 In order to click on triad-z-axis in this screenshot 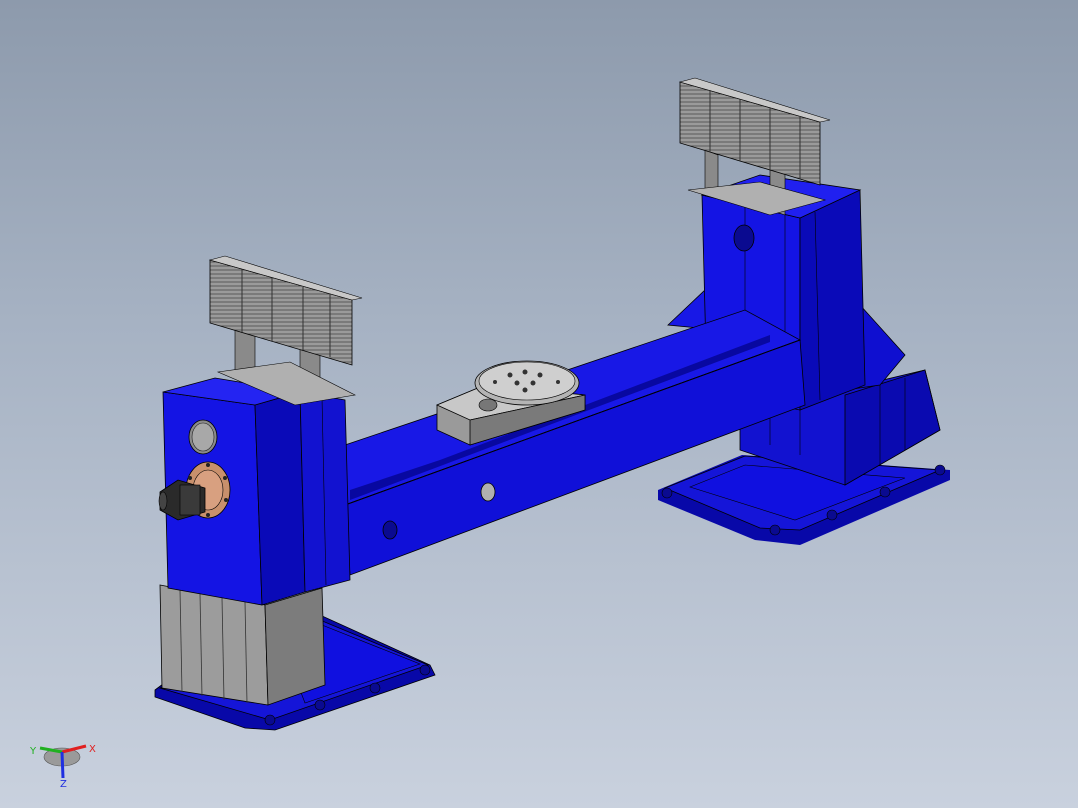, I will do `click(62, 765)`.